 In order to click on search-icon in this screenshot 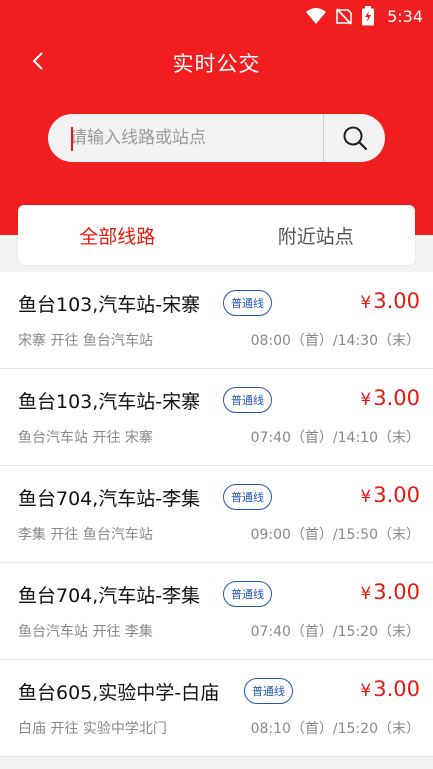, I will do `click(355, 138)`.